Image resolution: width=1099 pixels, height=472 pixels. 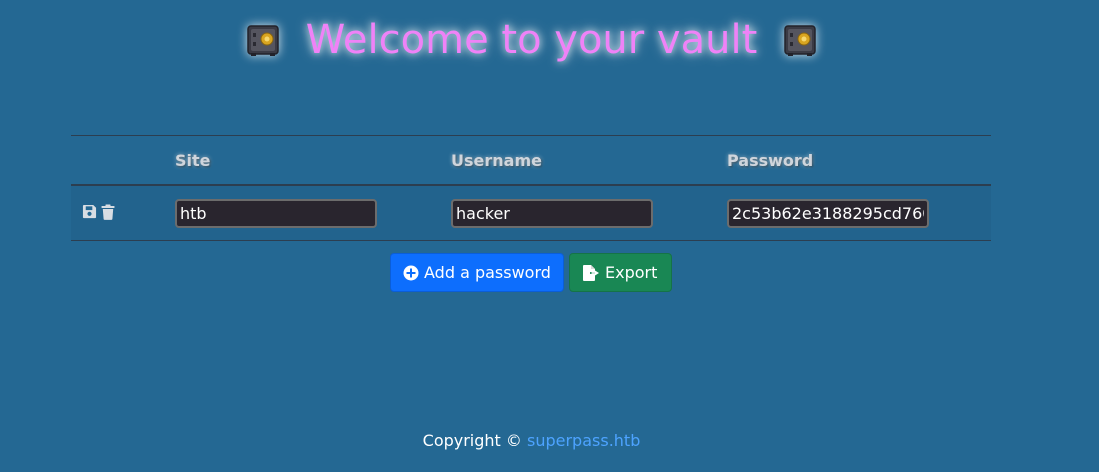 I want to click on column-header-password: Password, so click(x=859, y=160).